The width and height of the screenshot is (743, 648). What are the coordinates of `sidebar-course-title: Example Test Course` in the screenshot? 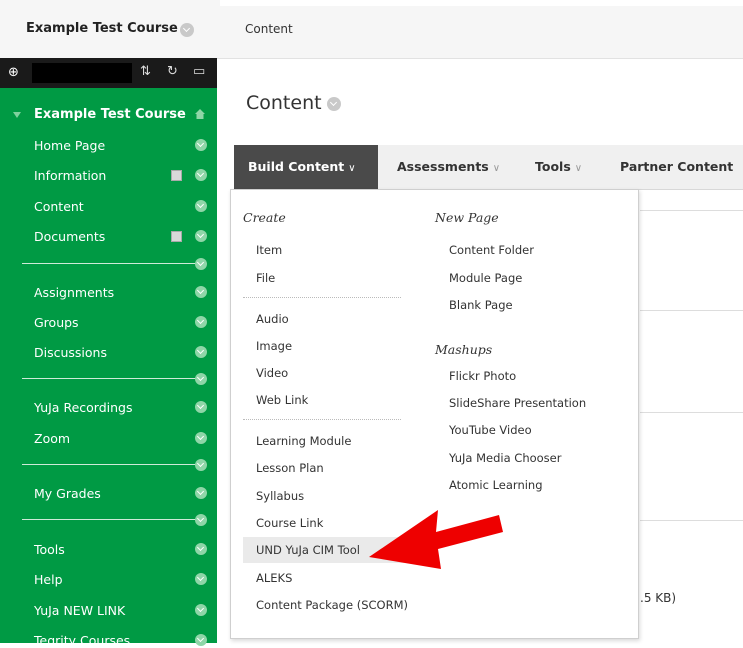 It's located at (110, 114).